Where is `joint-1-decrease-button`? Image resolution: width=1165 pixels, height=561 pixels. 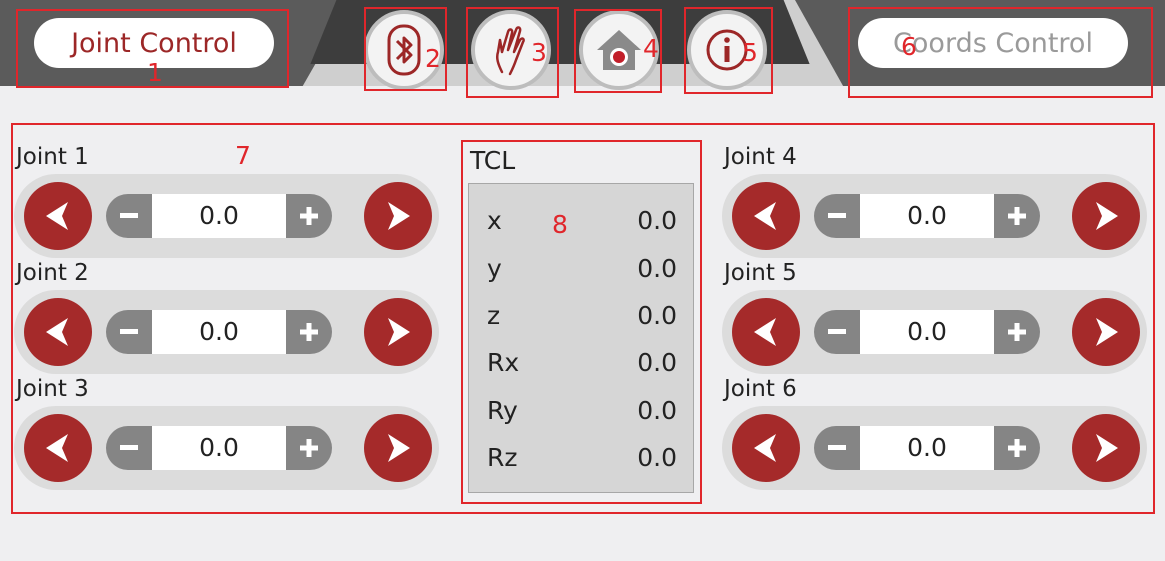 joint-1-decrease-button is located at coordinates (58, 216).